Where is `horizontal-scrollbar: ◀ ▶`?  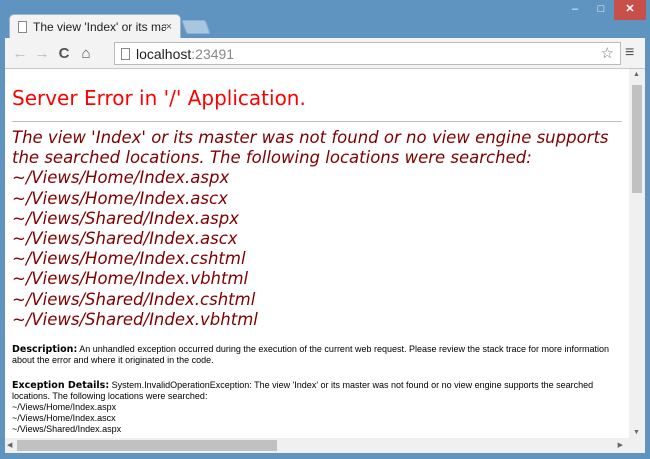 horizontal-scrollbar: ◀ ▶ is located at coordinates (317, 445).